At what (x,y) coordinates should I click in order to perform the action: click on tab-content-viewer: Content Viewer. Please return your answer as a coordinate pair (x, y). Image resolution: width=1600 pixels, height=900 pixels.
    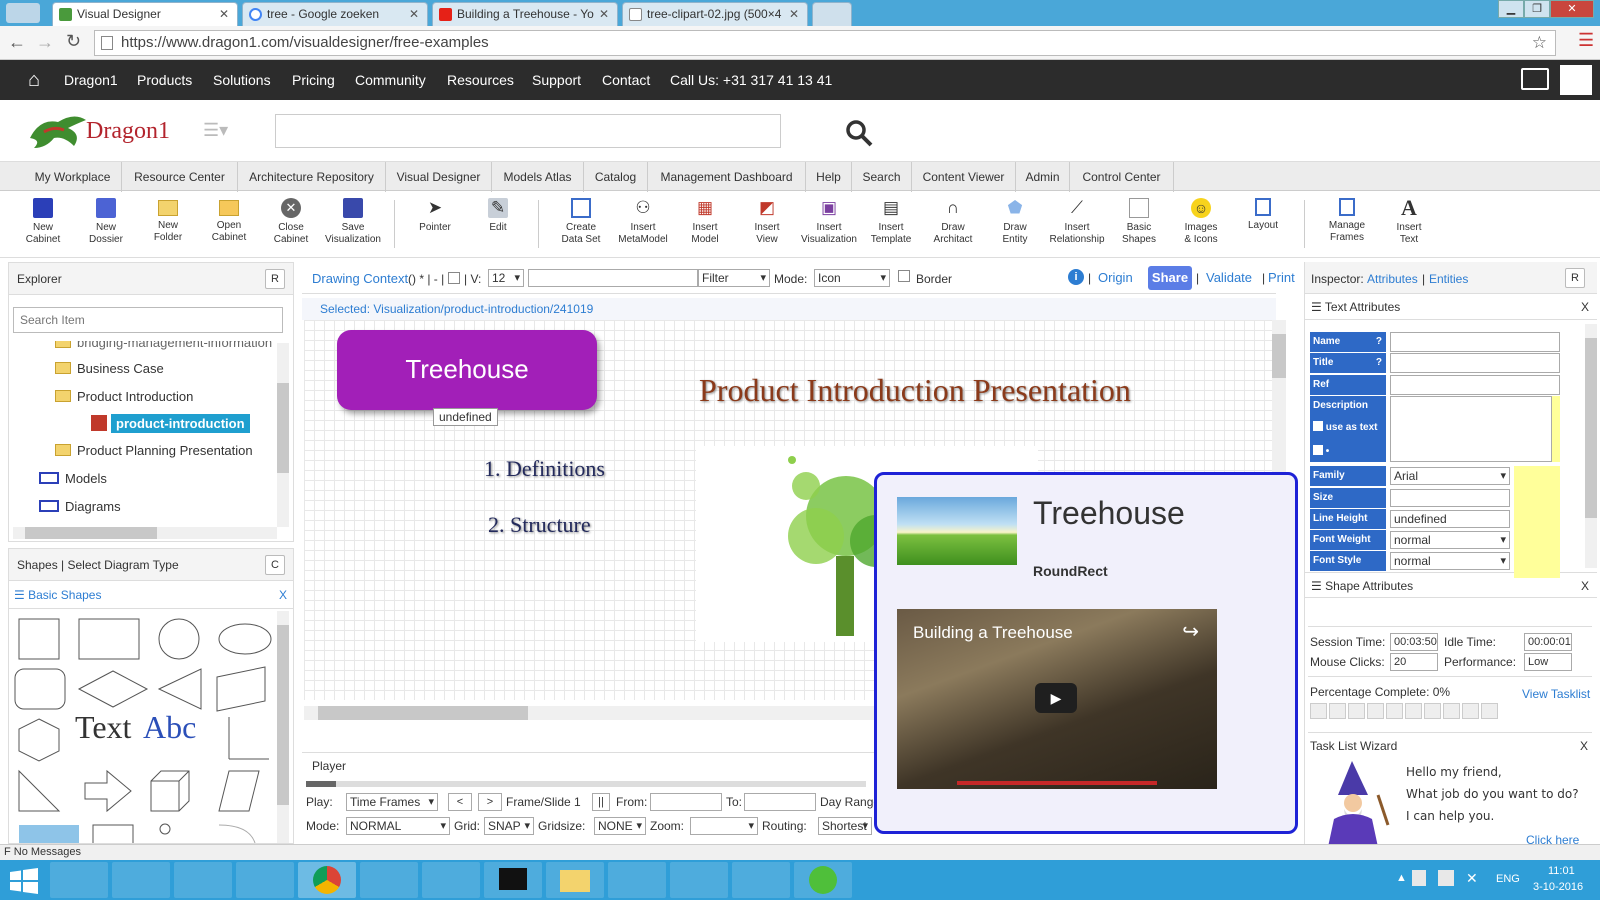
    Looking at the image, I should click on (964, 177).